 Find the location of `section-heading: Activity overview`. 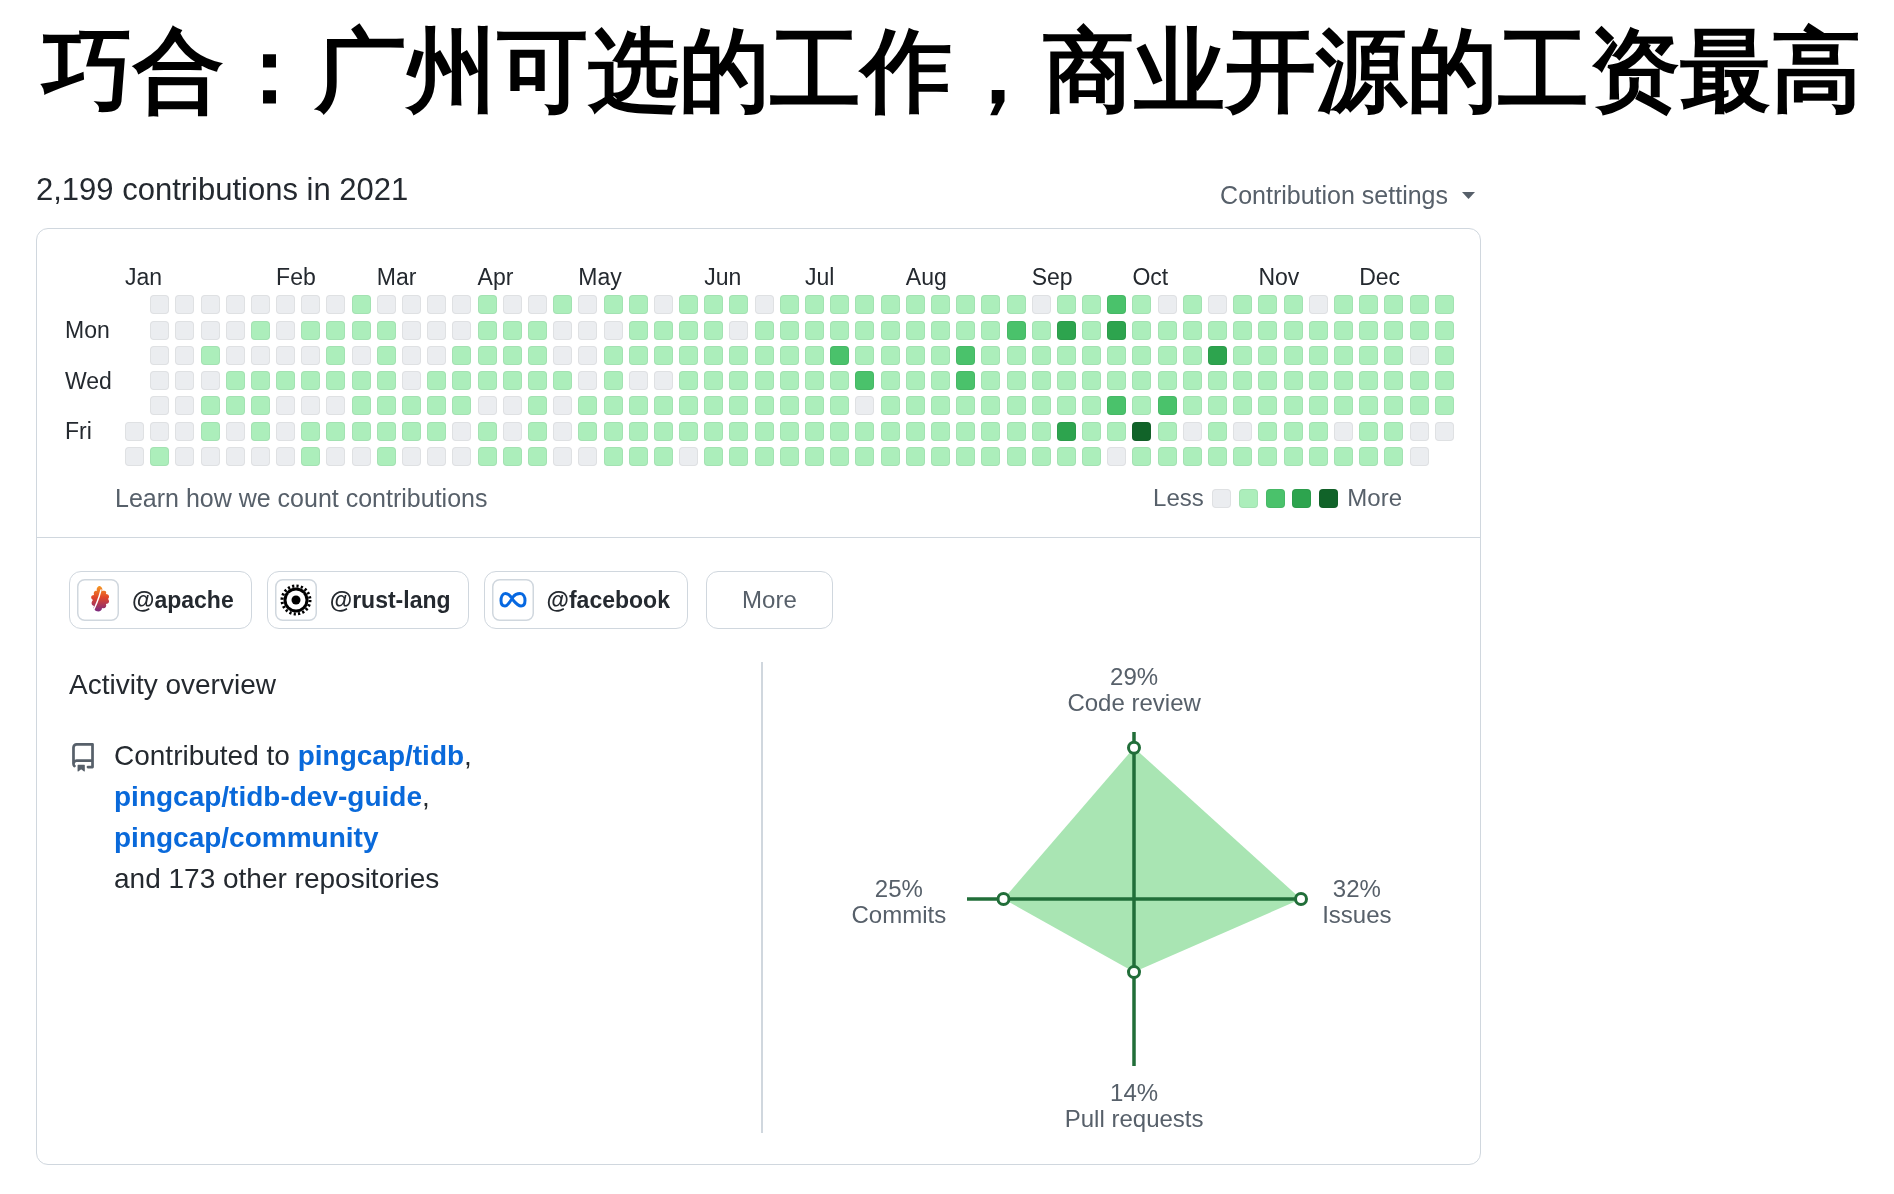

section-heading: Activity overview is located at coordinates (172, 685).